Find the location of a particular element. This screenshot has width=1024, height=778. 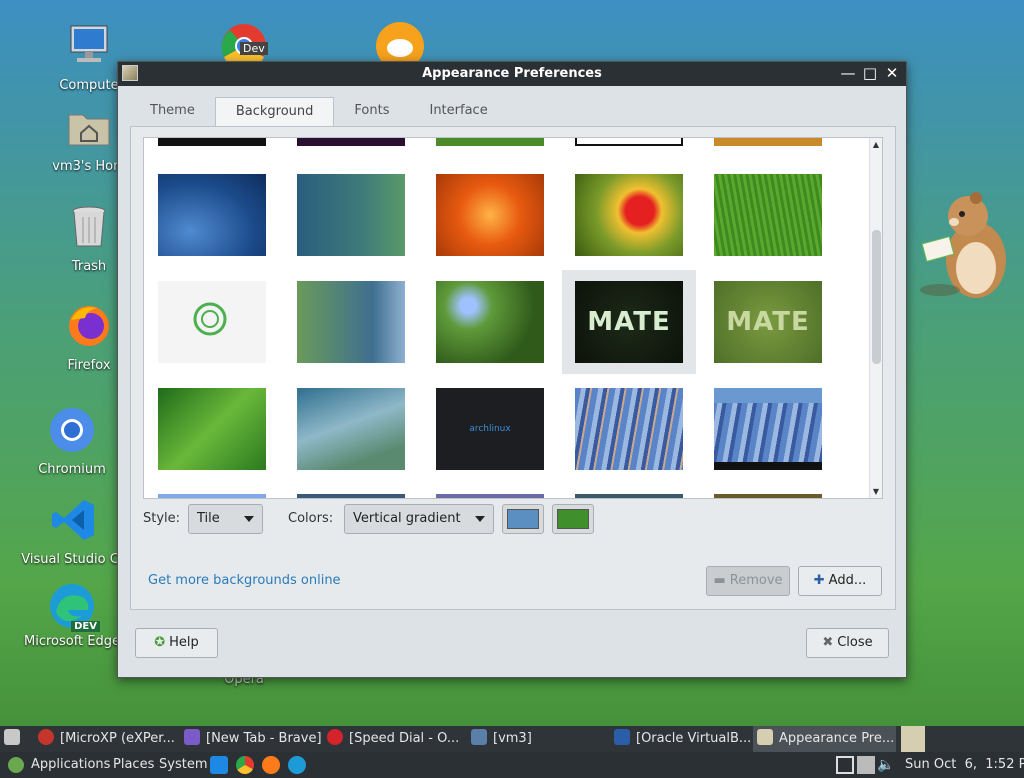

mate-menu-icon is located at coordinates (16, 765).